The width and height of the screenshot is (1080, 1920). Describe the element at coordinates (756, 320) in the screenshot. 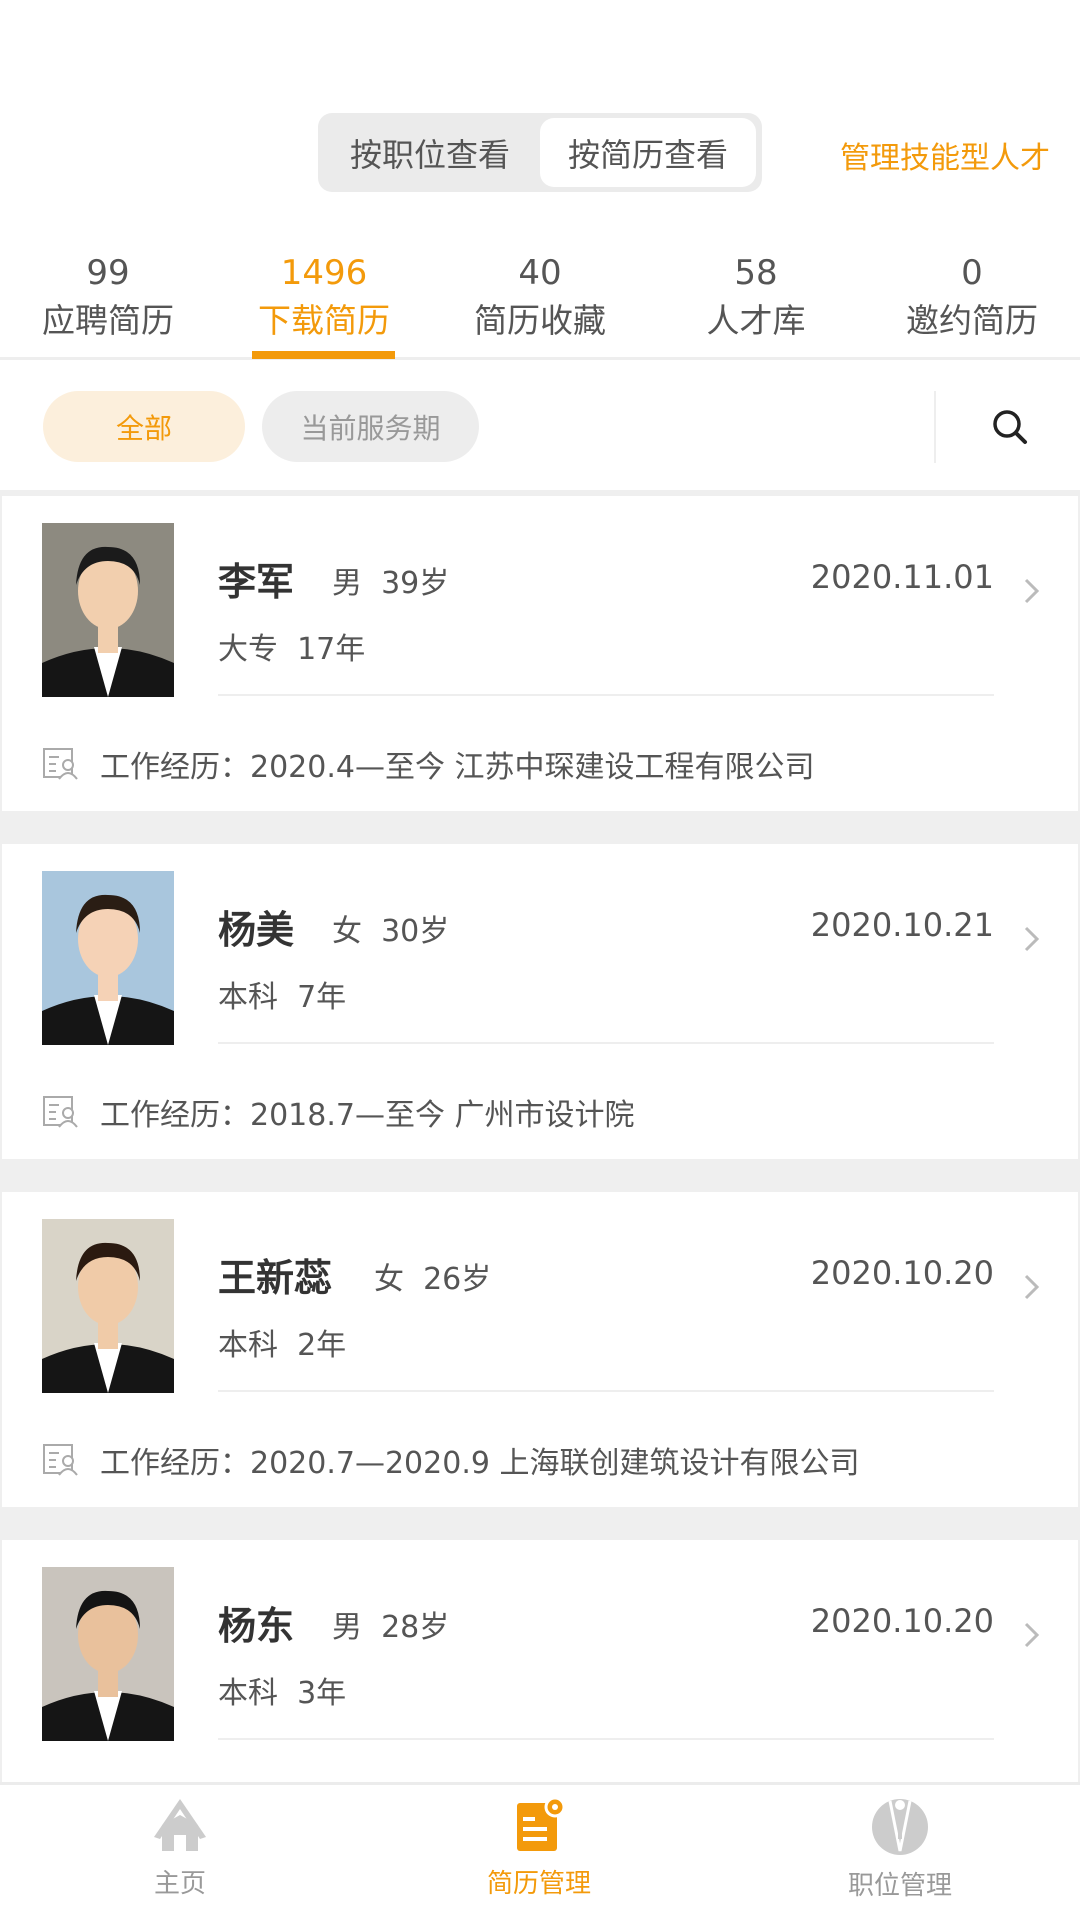

I see `tab-label: 人才库` at that location.